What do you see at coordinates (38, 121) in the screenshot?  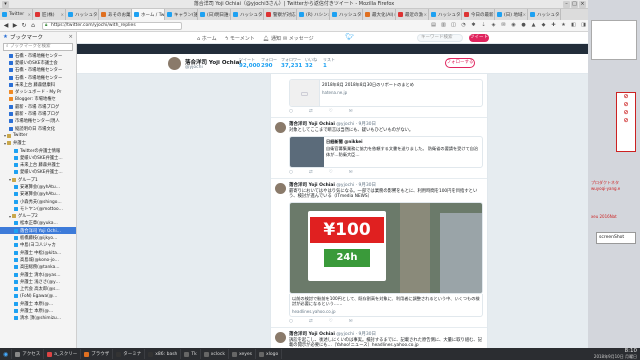 I see `bookmark-item: 市場地権センター(現人` at bounding box center [38, 121].